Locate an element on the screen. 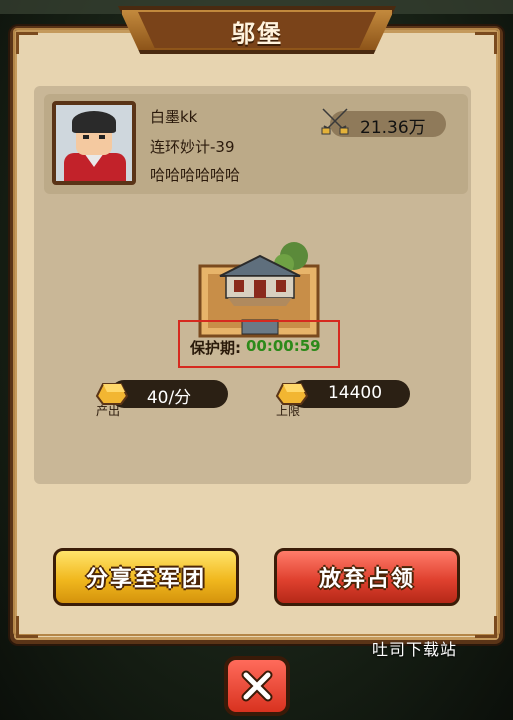 This screenshot has height=720, width=513. owner-name: 白墨kk is located at coordinates (174, 117).